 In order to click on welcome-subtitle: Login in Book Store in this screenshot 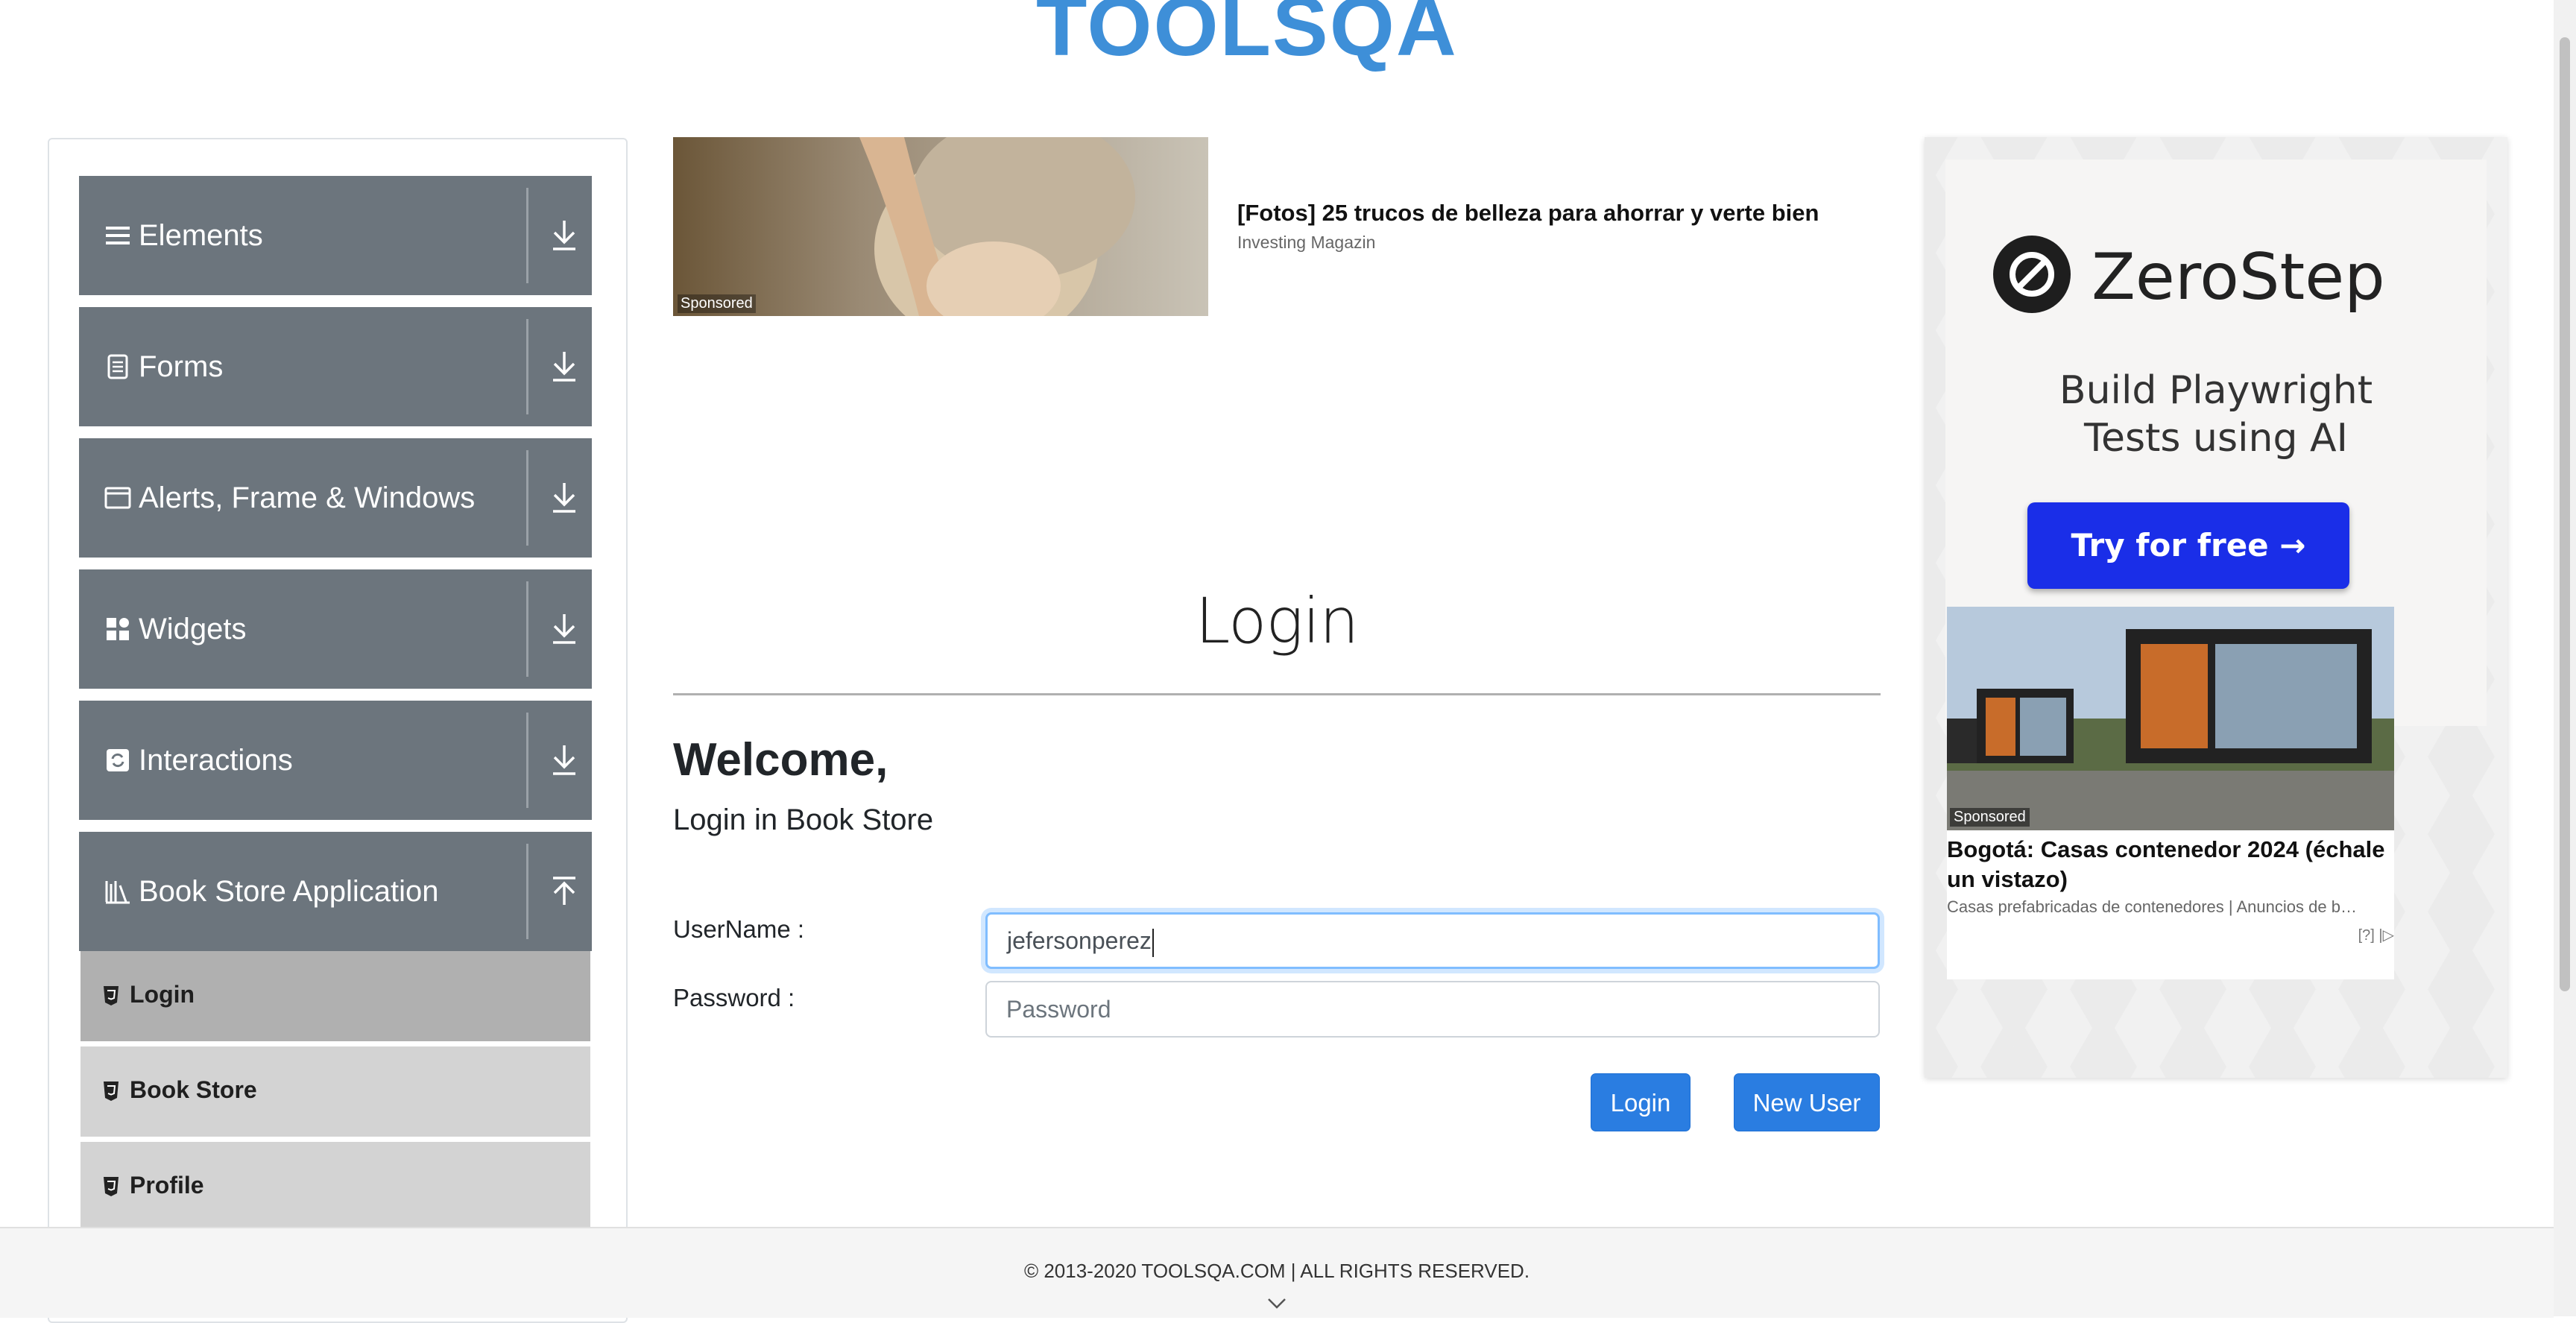, I will do `click(803, 820)`.